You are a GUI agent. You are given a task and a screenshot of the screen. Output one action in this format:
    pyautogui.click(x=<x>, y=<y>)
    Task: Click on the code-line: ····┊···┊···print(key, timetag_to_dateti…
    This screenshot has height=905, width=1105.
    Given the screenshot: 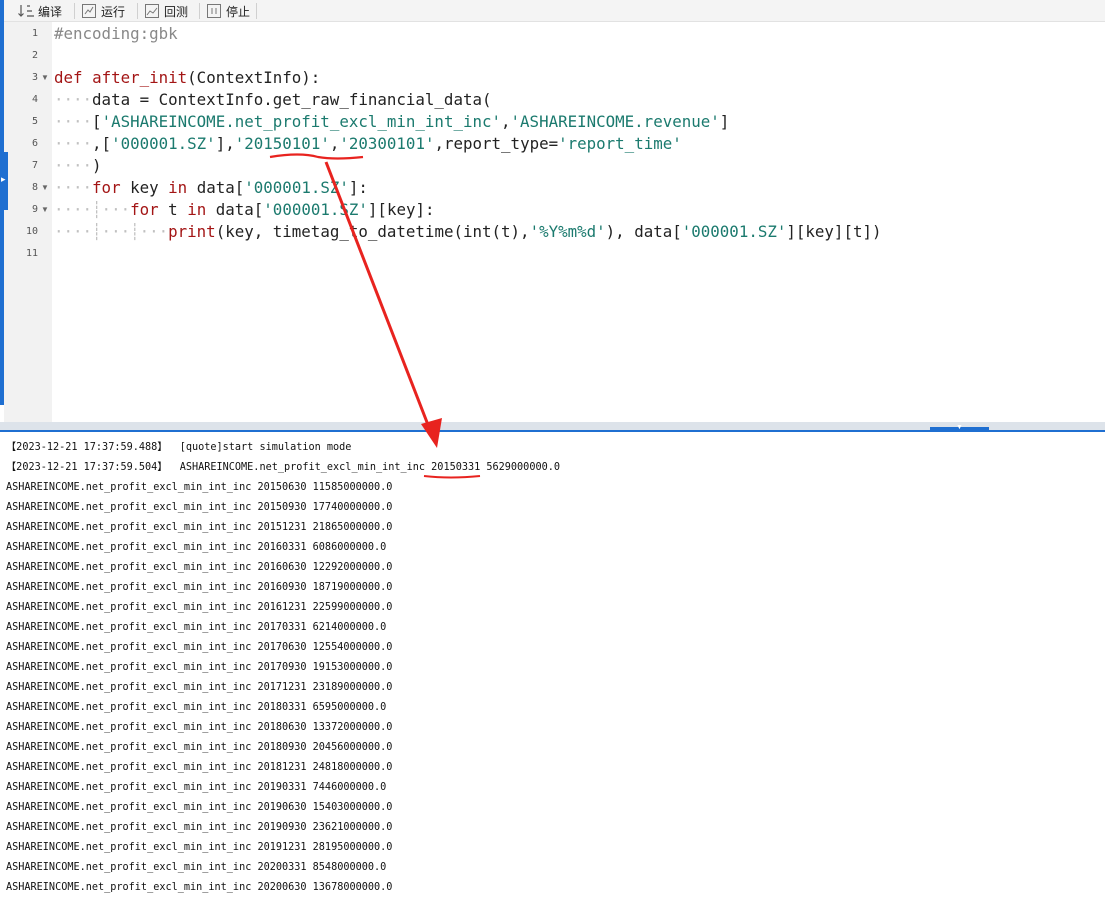 What is the action you would take?
    pyautogui.click(x=468, y=231)
    